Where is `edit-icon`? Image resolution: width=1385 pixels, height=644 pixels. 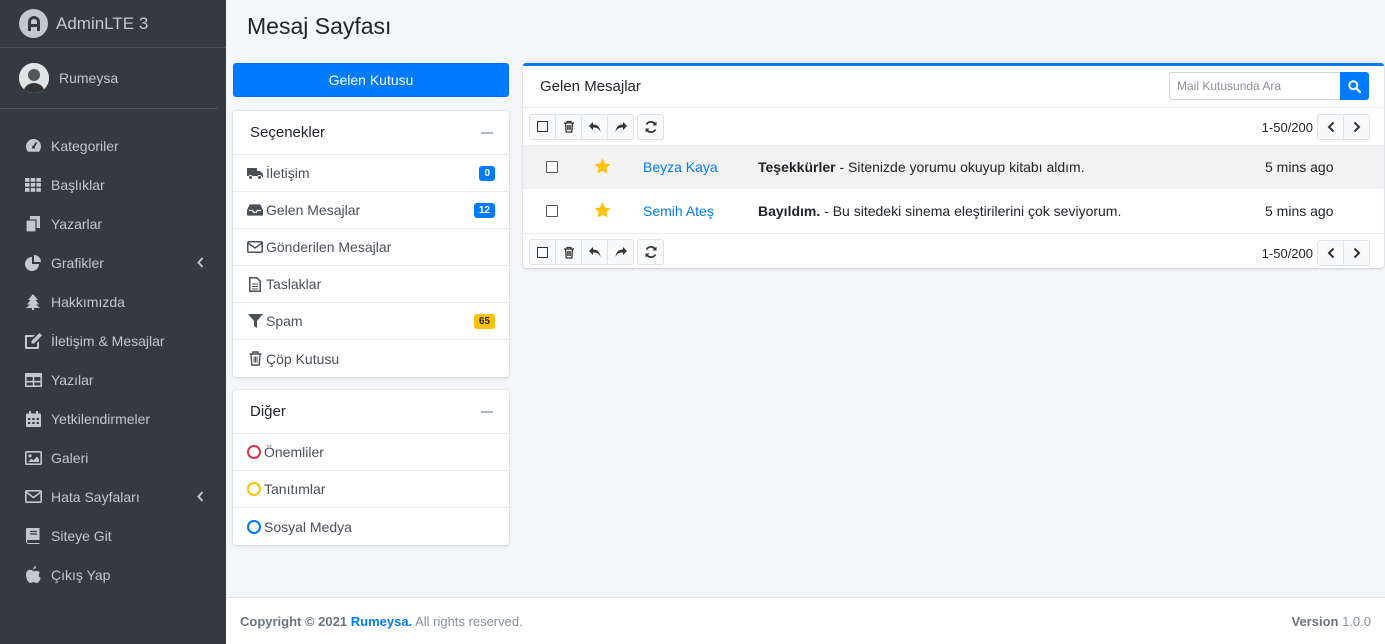 edit-icon is located at coordinates (33, 341).